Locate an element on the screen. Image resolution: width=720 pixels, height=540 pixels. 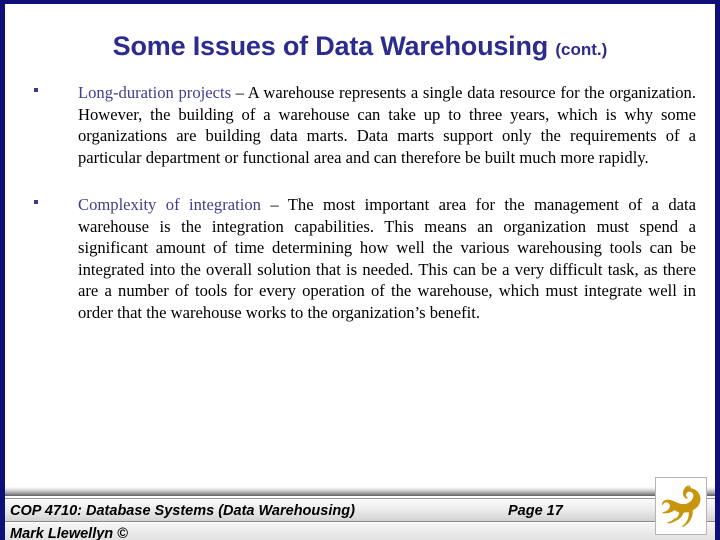
footer-gradient-rule is located at coordinates (360, 491).